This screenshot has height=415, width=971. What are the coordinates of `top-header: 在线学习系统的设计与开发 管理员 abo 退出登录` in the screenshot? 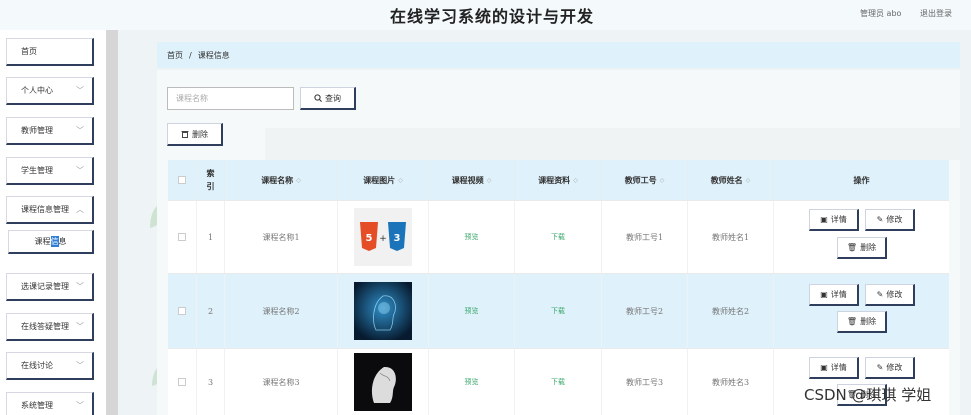 It's located at (485, 15).